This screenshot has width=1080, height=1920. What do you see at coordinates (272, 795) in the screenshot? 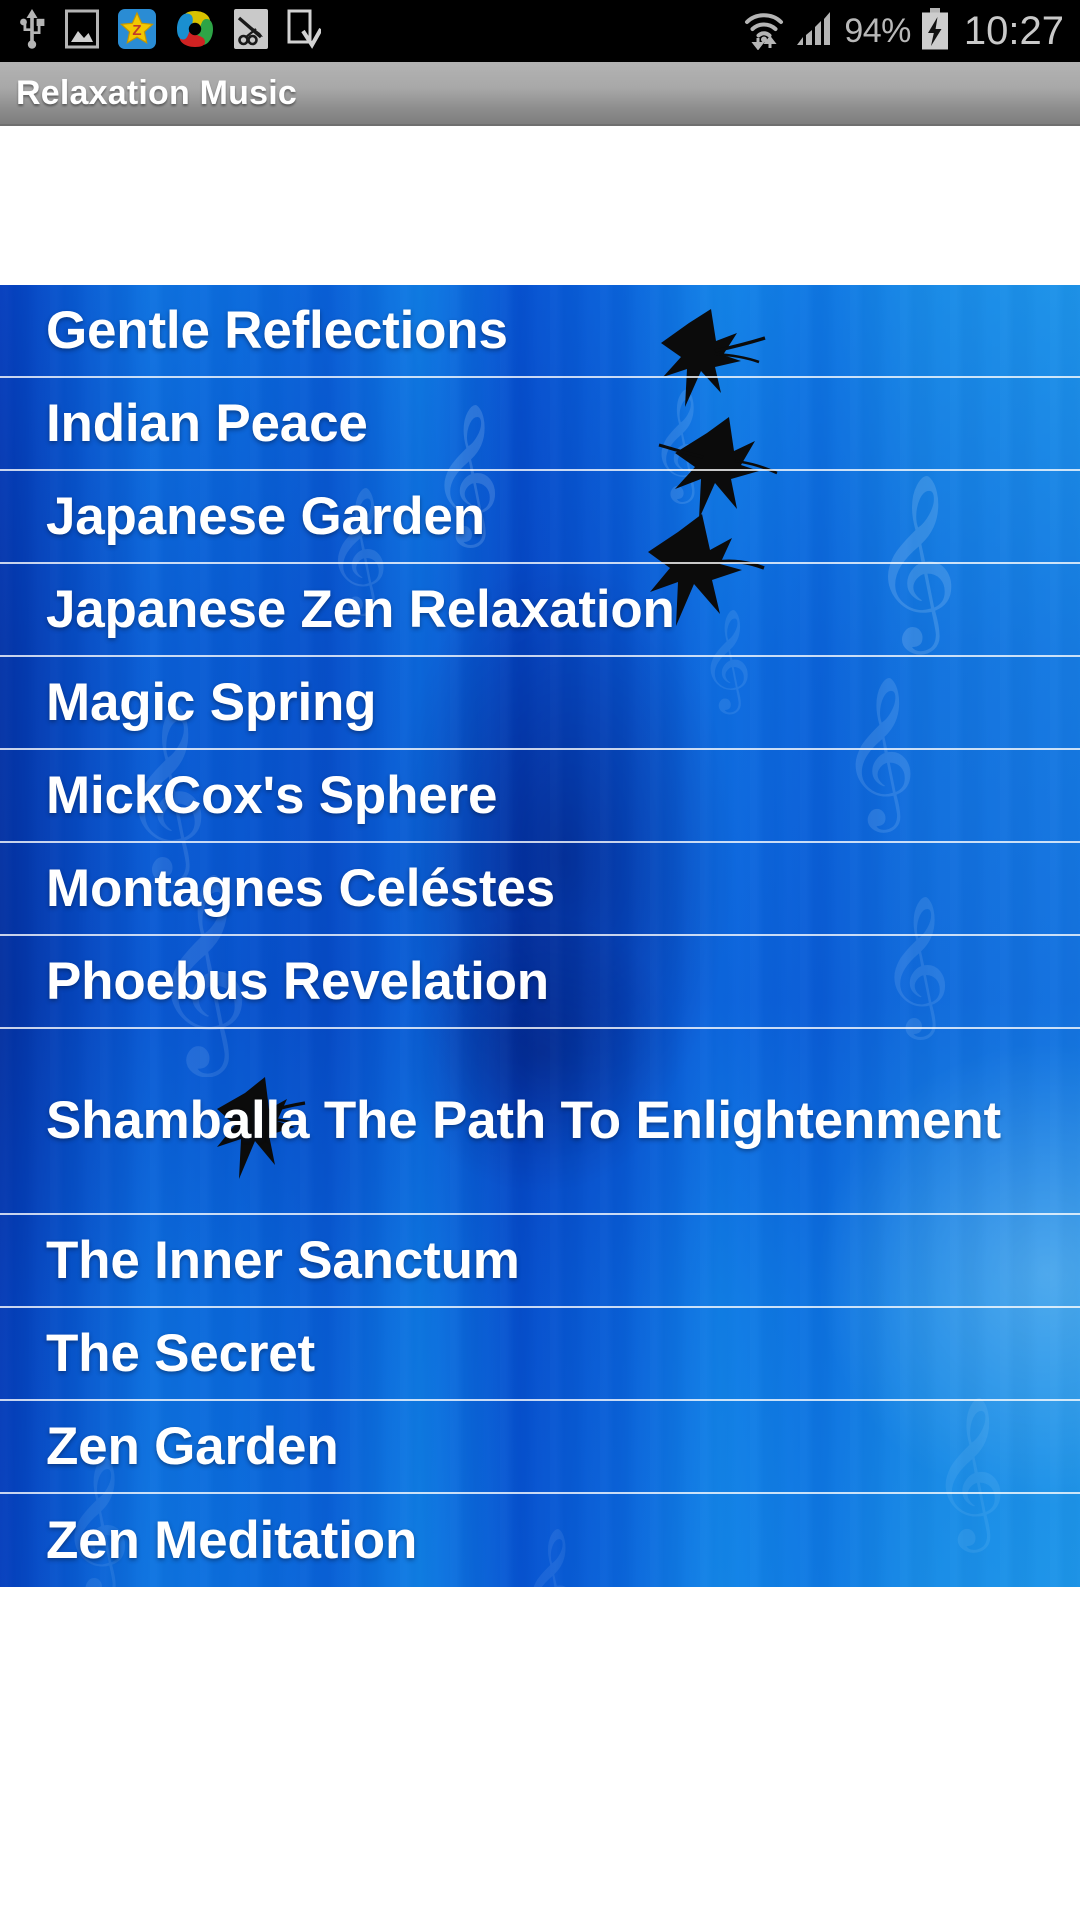
I see `song-title: MickCox's Sphere` at bounding box center [272, 795].